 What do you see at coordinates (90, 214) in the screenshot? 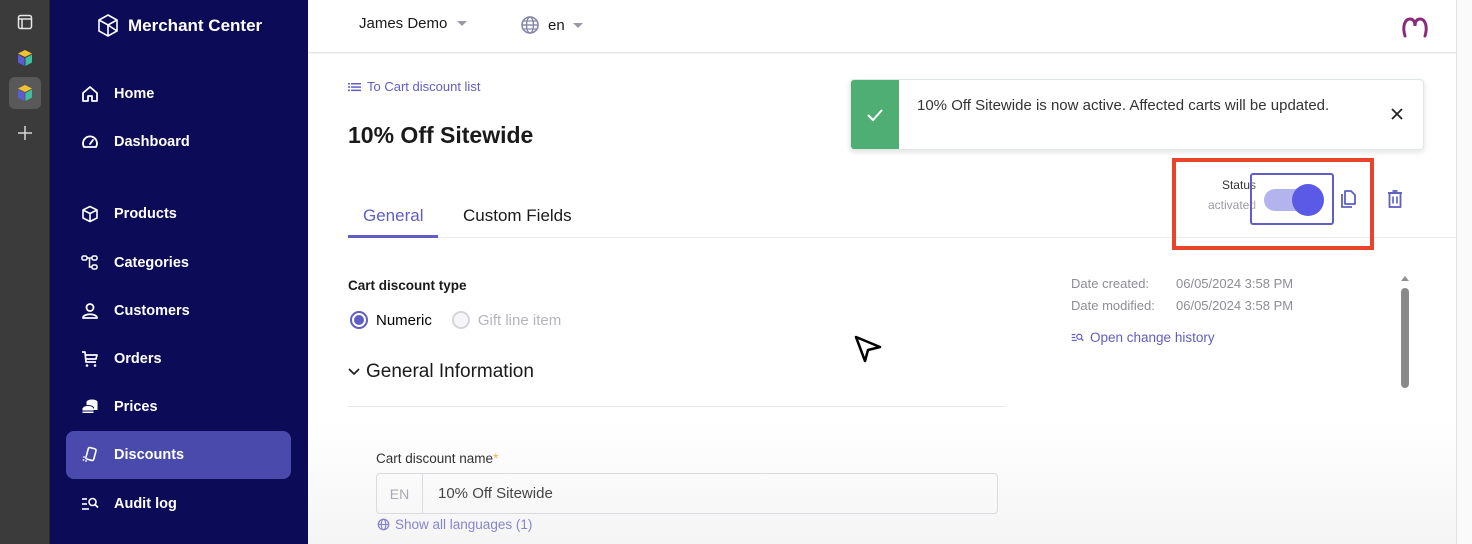
I see `box-icon` at bounding box center [90, 214].